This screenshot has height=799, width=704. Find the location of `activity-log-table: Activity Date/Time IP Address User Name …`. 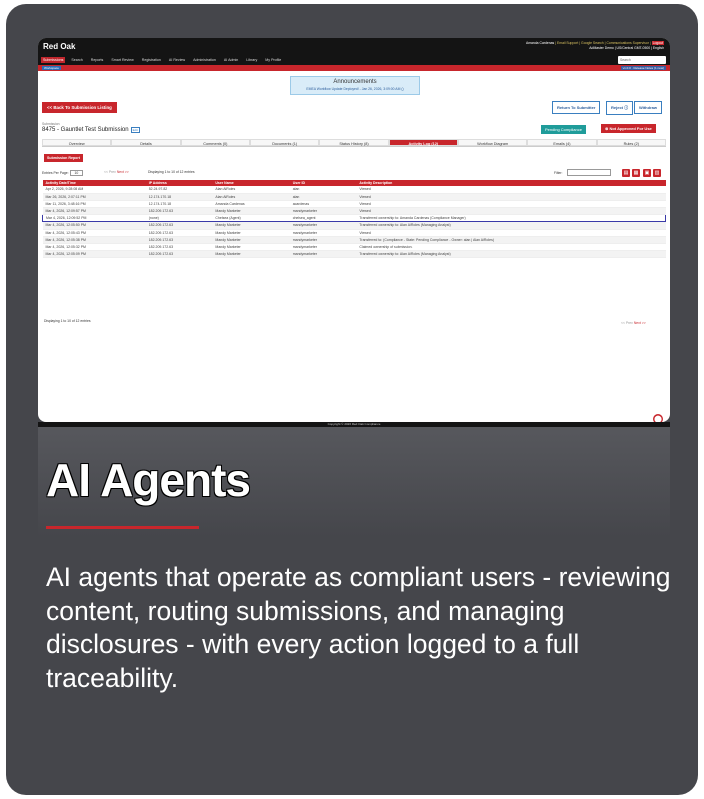

activity-log-table: Activity Date/Time IP Address User Name … is located at coordinates (354, 219).